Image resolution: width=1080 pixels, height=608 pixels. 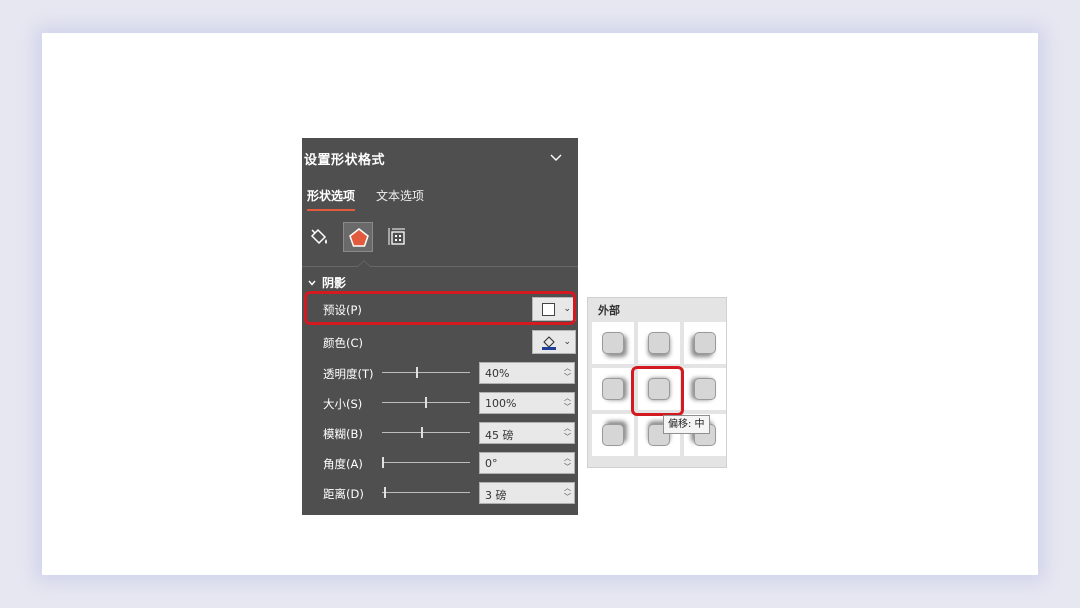 What do you see at coordinates (331, 199) in the screenshot?
I see `tab-shape-options: 形状选项` at bounding box center [331, 199].